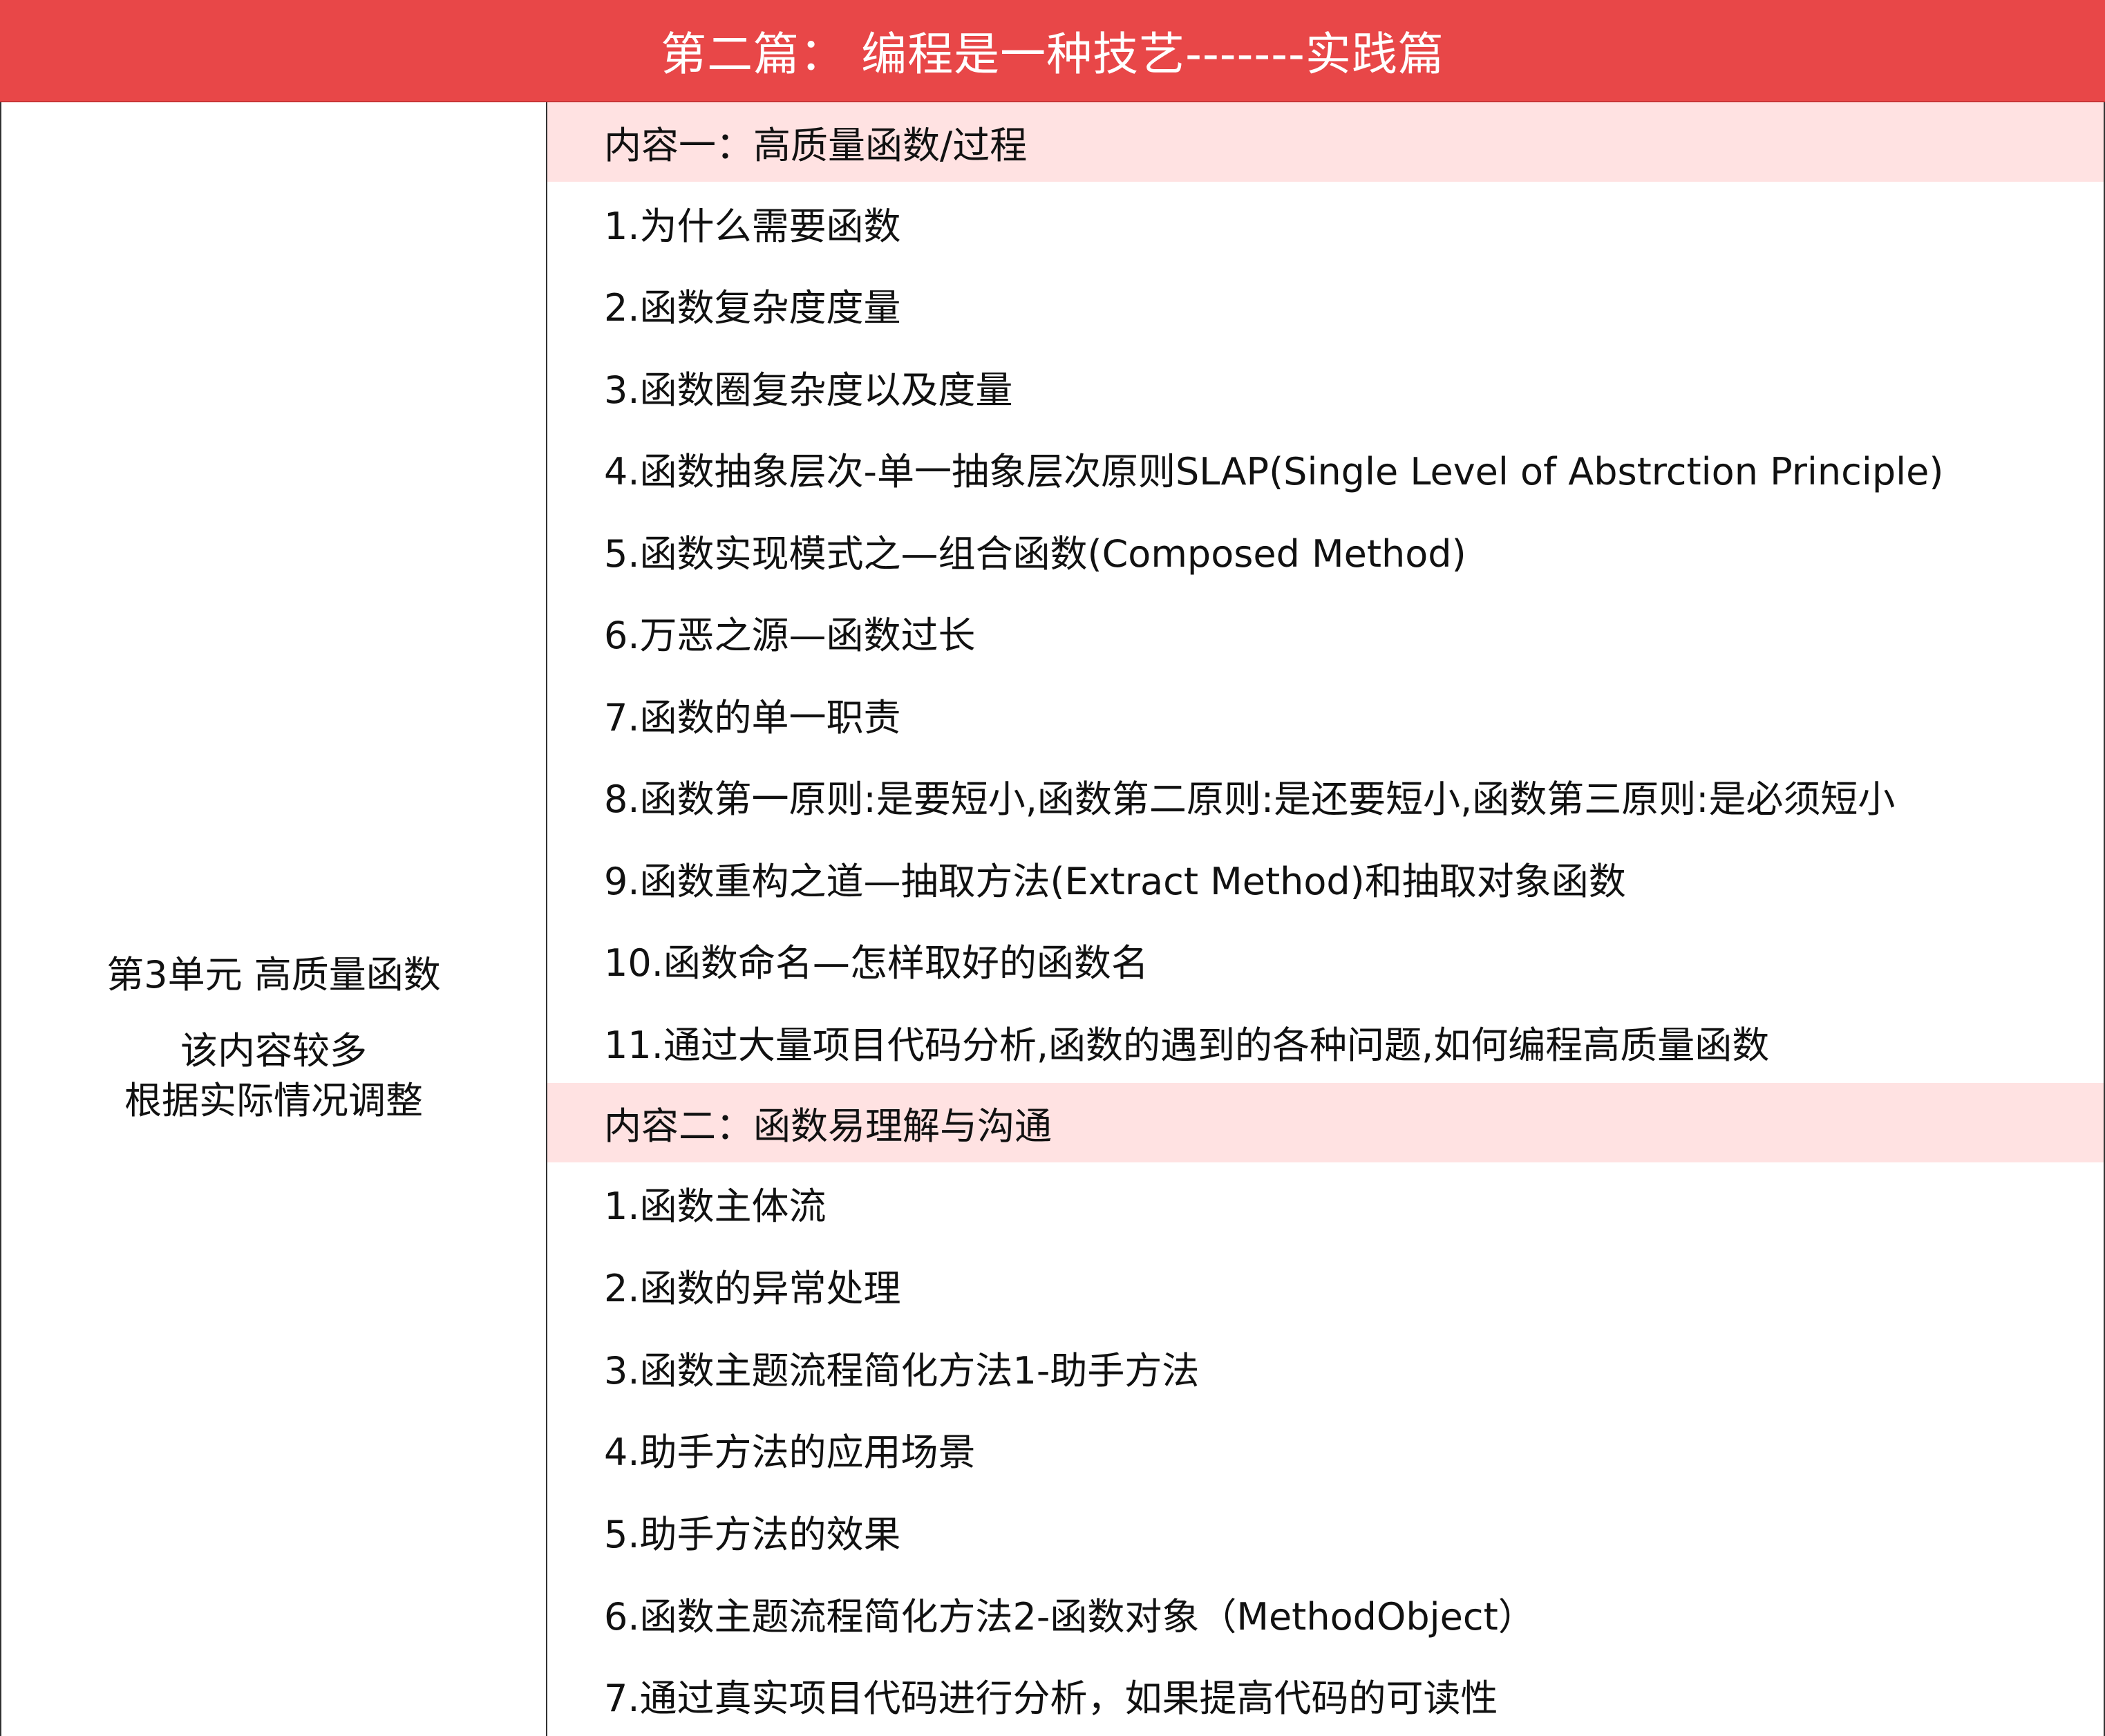 This screenshot has height=1736, width=2105. Describe the element at coordinates (808, 390) in the screenshot. I see `list-item: 3.函数圈复杂度以及度量` at that location.